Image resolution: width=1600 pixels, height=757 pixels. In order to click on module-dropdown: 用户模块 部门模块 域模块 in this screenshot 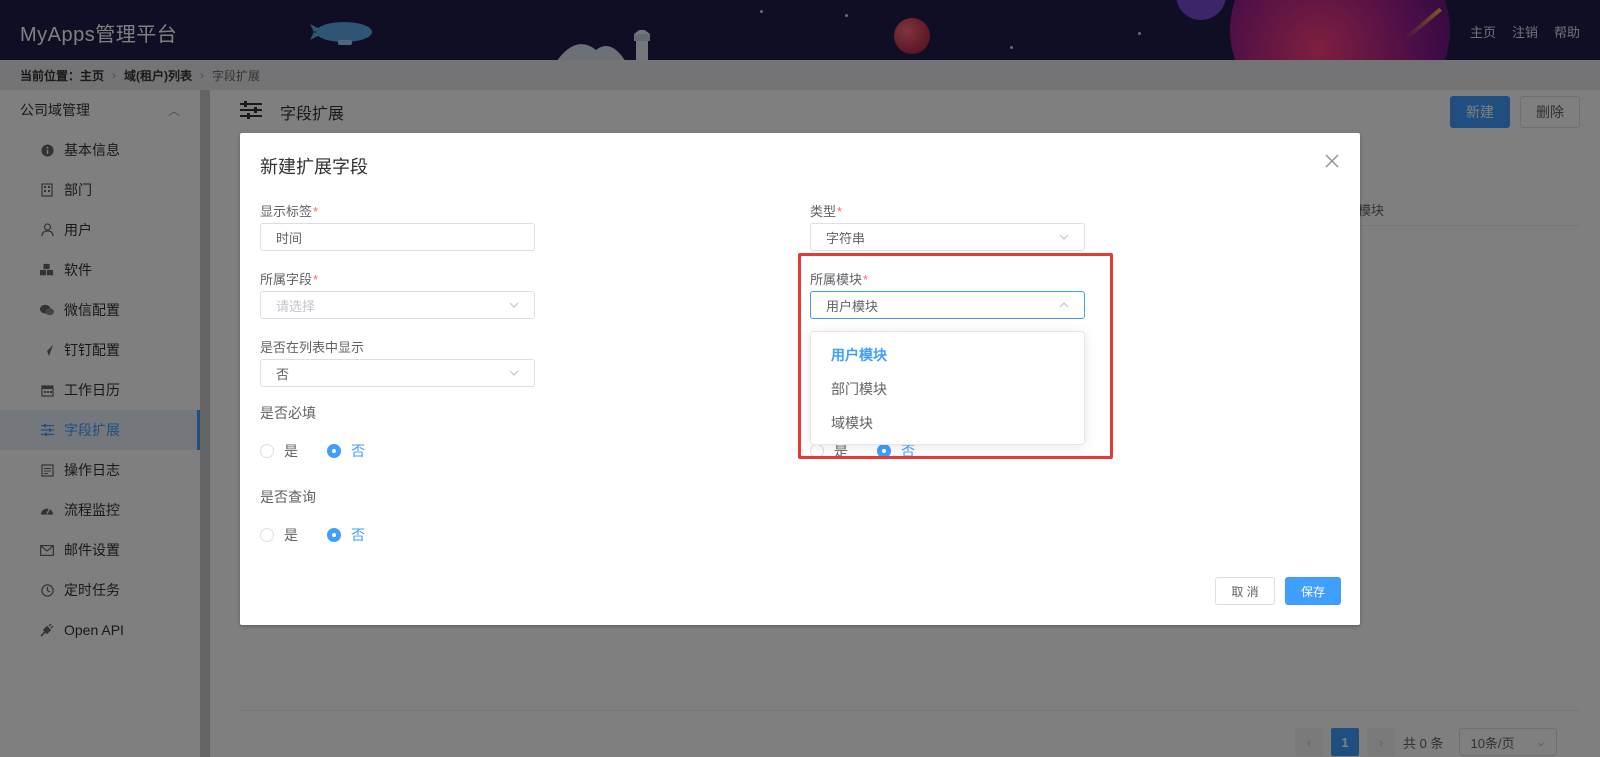, I will do `click(947, 388)`.